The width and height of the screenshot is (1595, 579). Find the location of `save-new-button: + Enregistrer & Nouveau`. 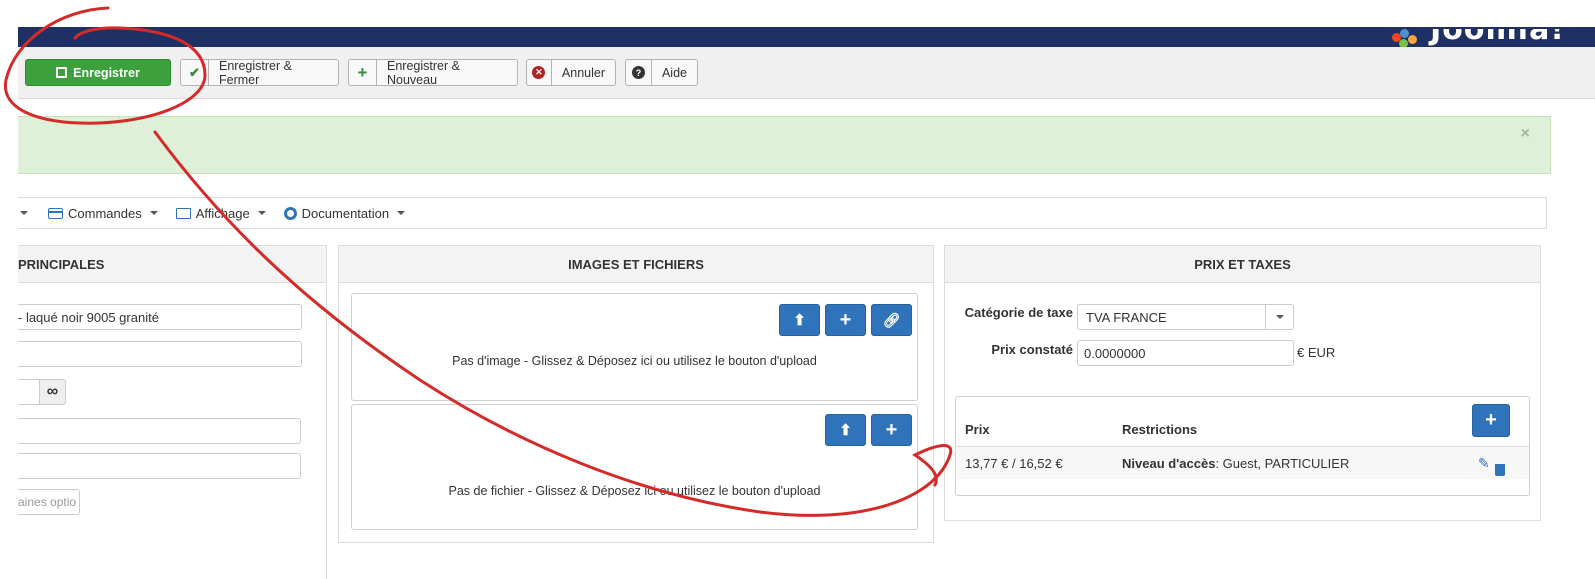

save-new-button: + Enregistrer & Nouveau is located at coordinates (433, 72).